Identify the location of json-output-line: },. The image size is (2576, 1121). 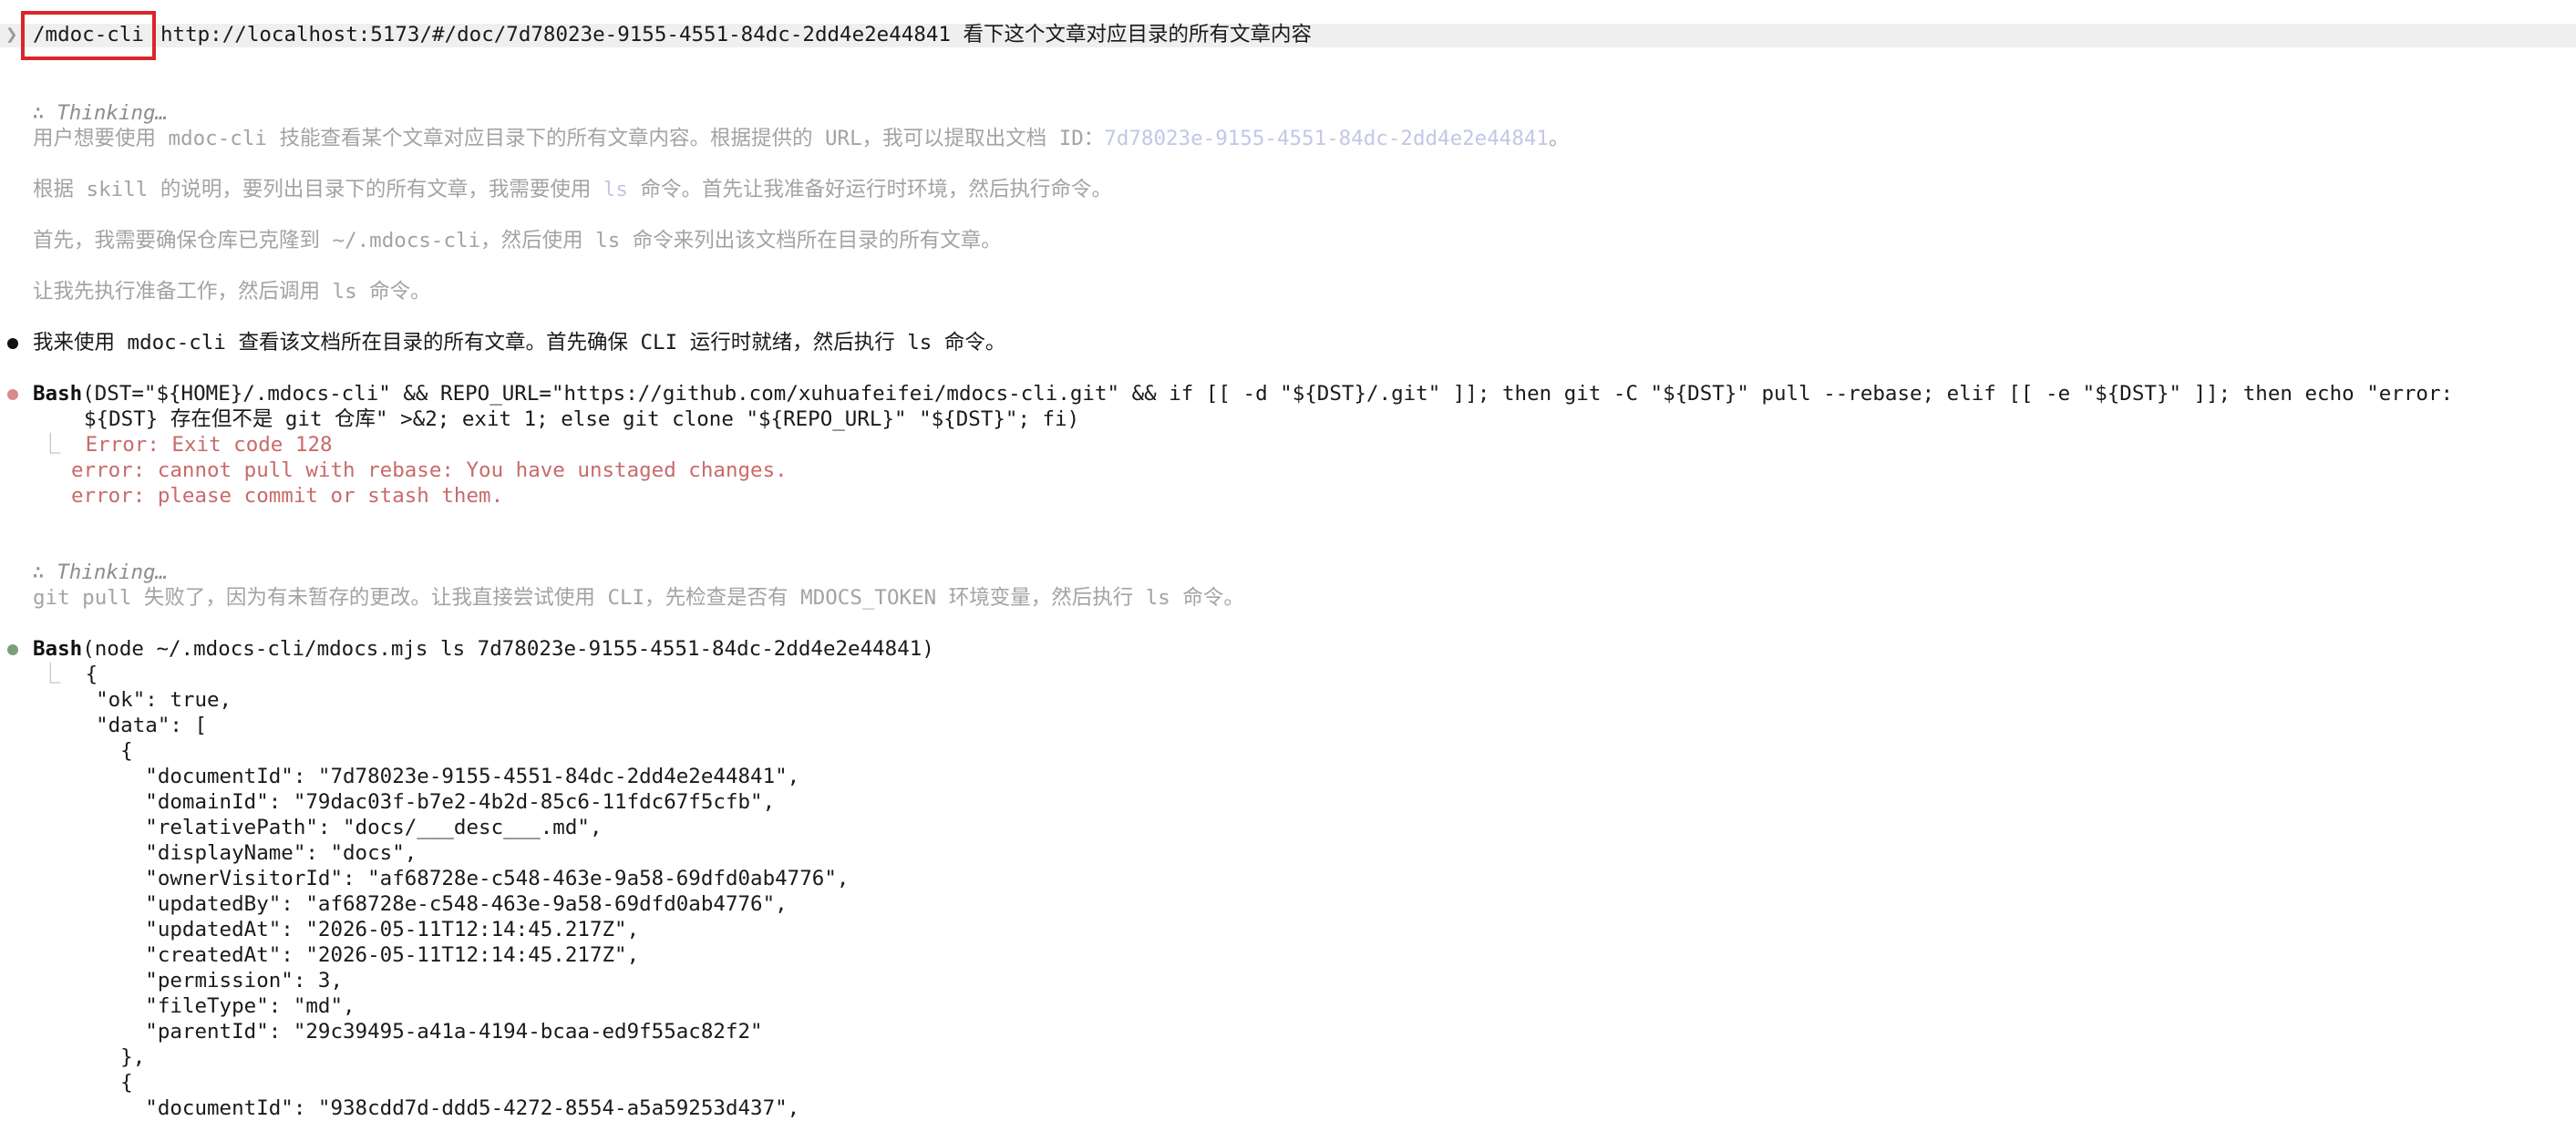
(108, 1057).